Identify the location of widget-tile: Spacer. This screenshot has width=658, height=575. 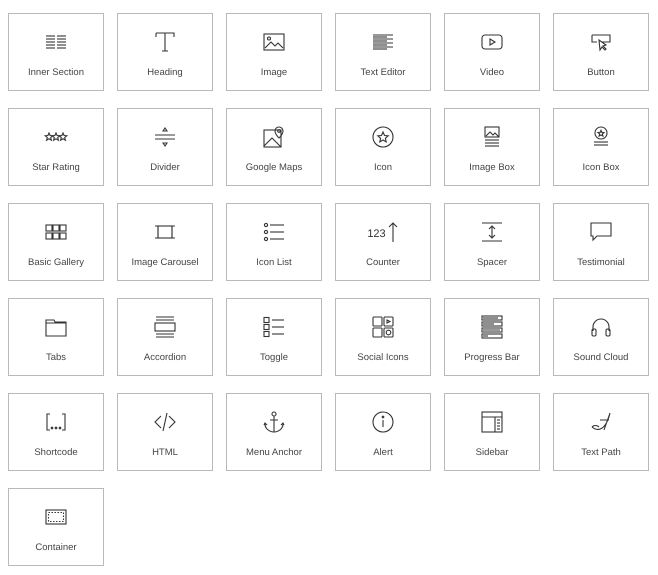
(492, 242).